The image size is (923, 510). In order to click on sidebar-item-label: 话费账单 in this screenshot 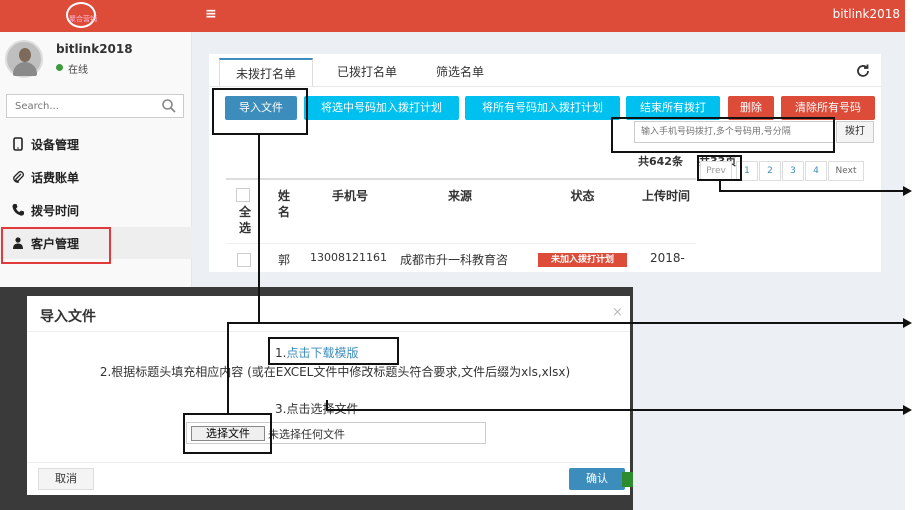, I will do `click(55, 178)`.